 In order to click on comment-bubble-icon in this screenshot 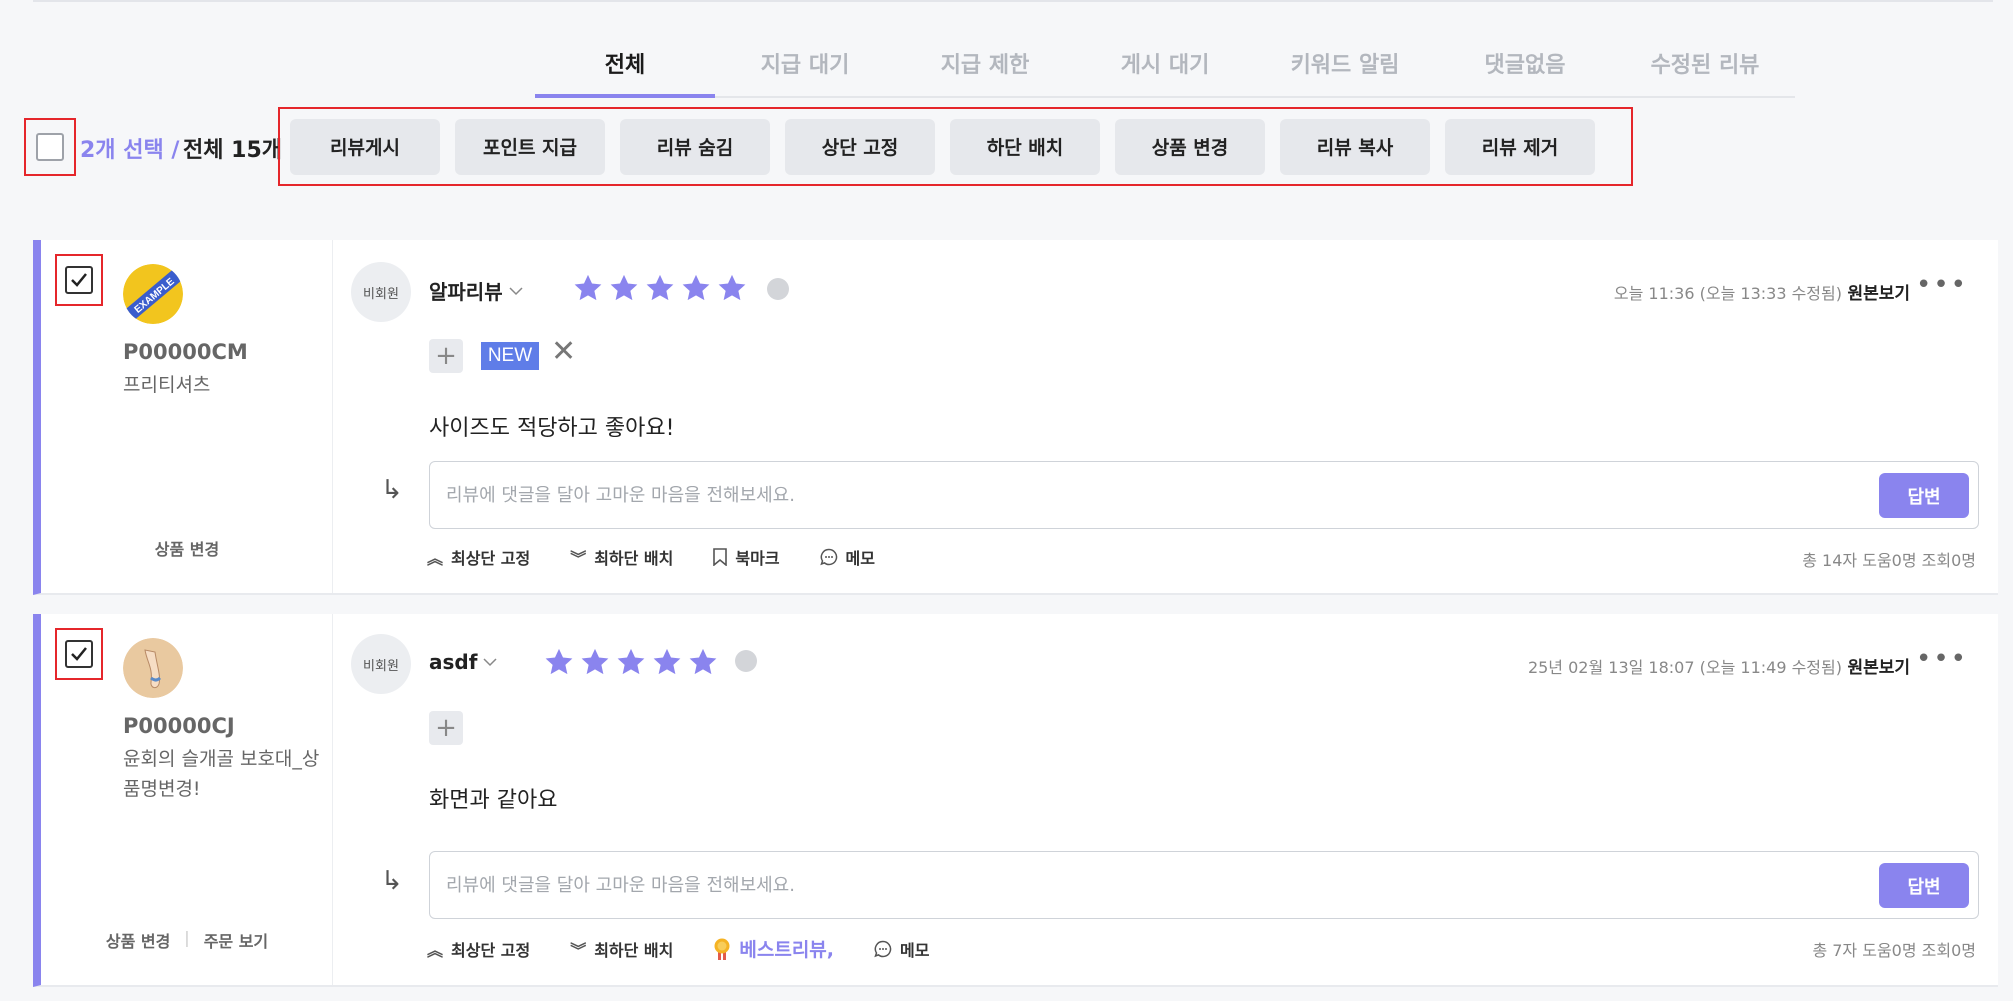, I will do `click(778, 289)`.